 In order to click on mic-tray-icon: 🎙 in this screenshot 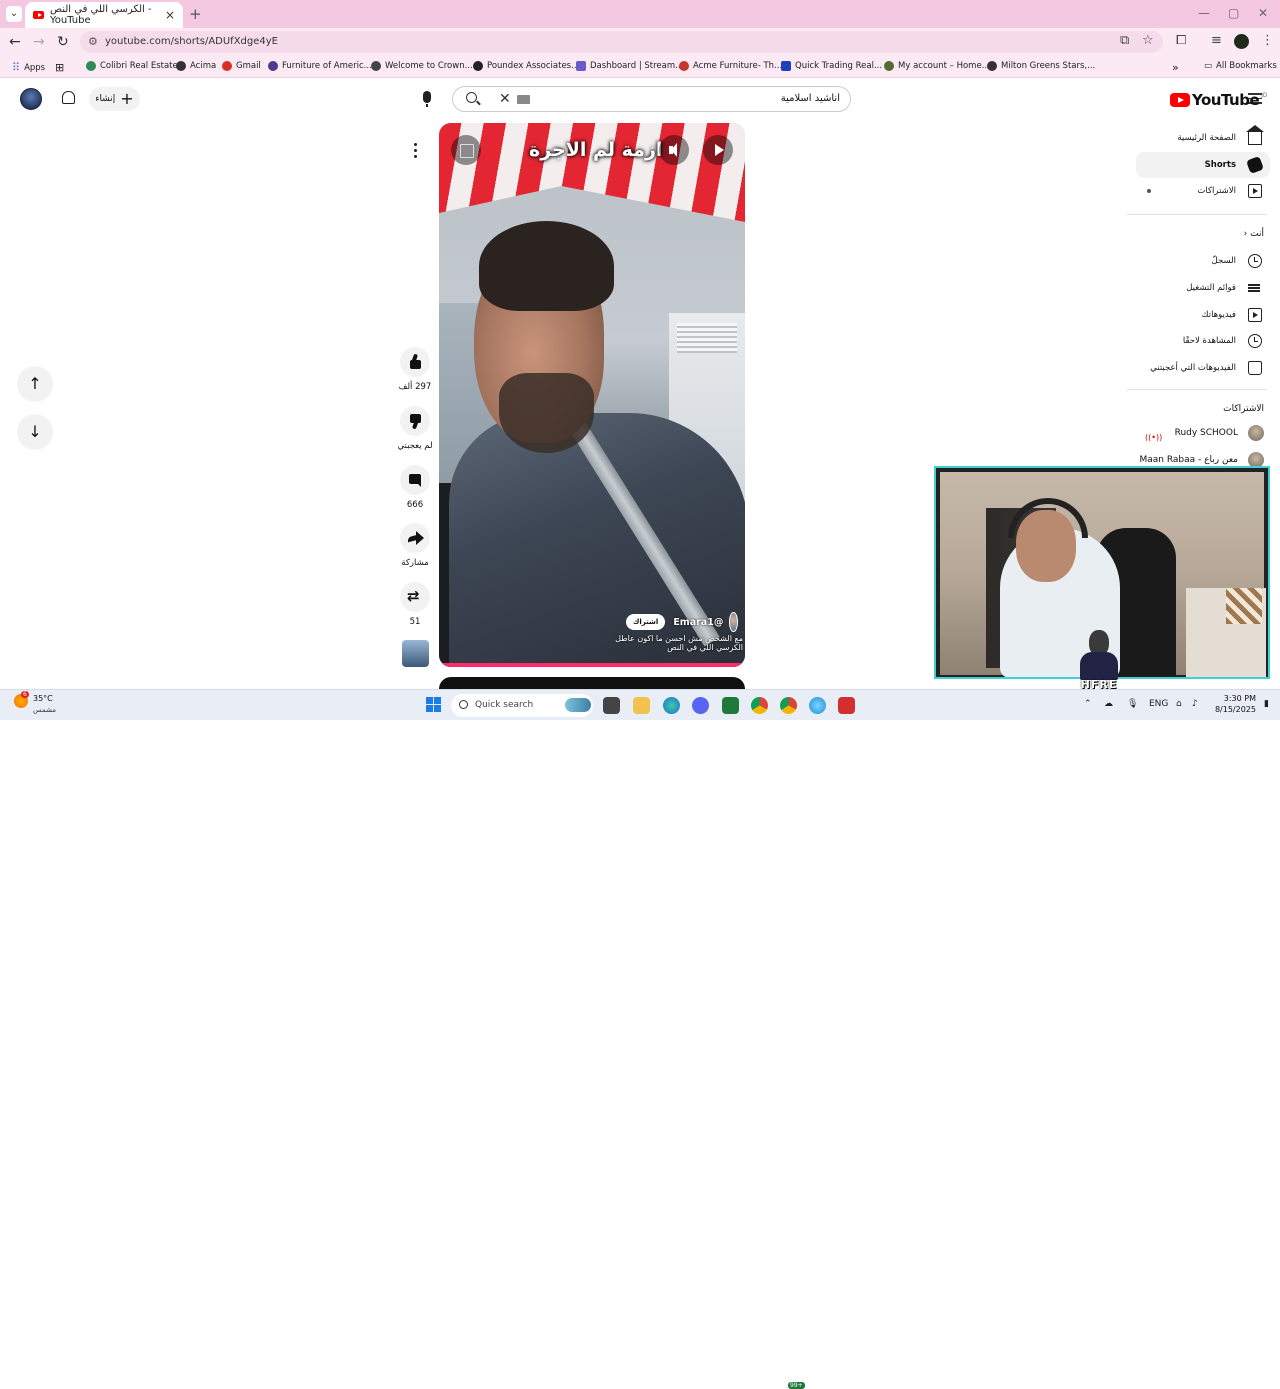, I will do `click(1132, 704)`.